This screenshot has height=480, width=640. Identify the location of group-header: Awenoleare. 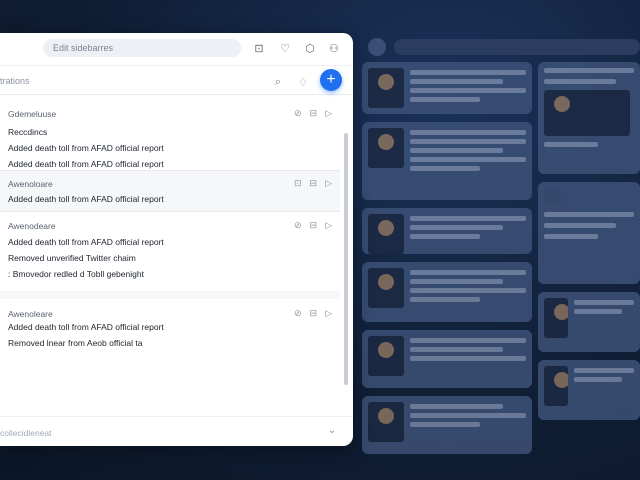
(30, 314).